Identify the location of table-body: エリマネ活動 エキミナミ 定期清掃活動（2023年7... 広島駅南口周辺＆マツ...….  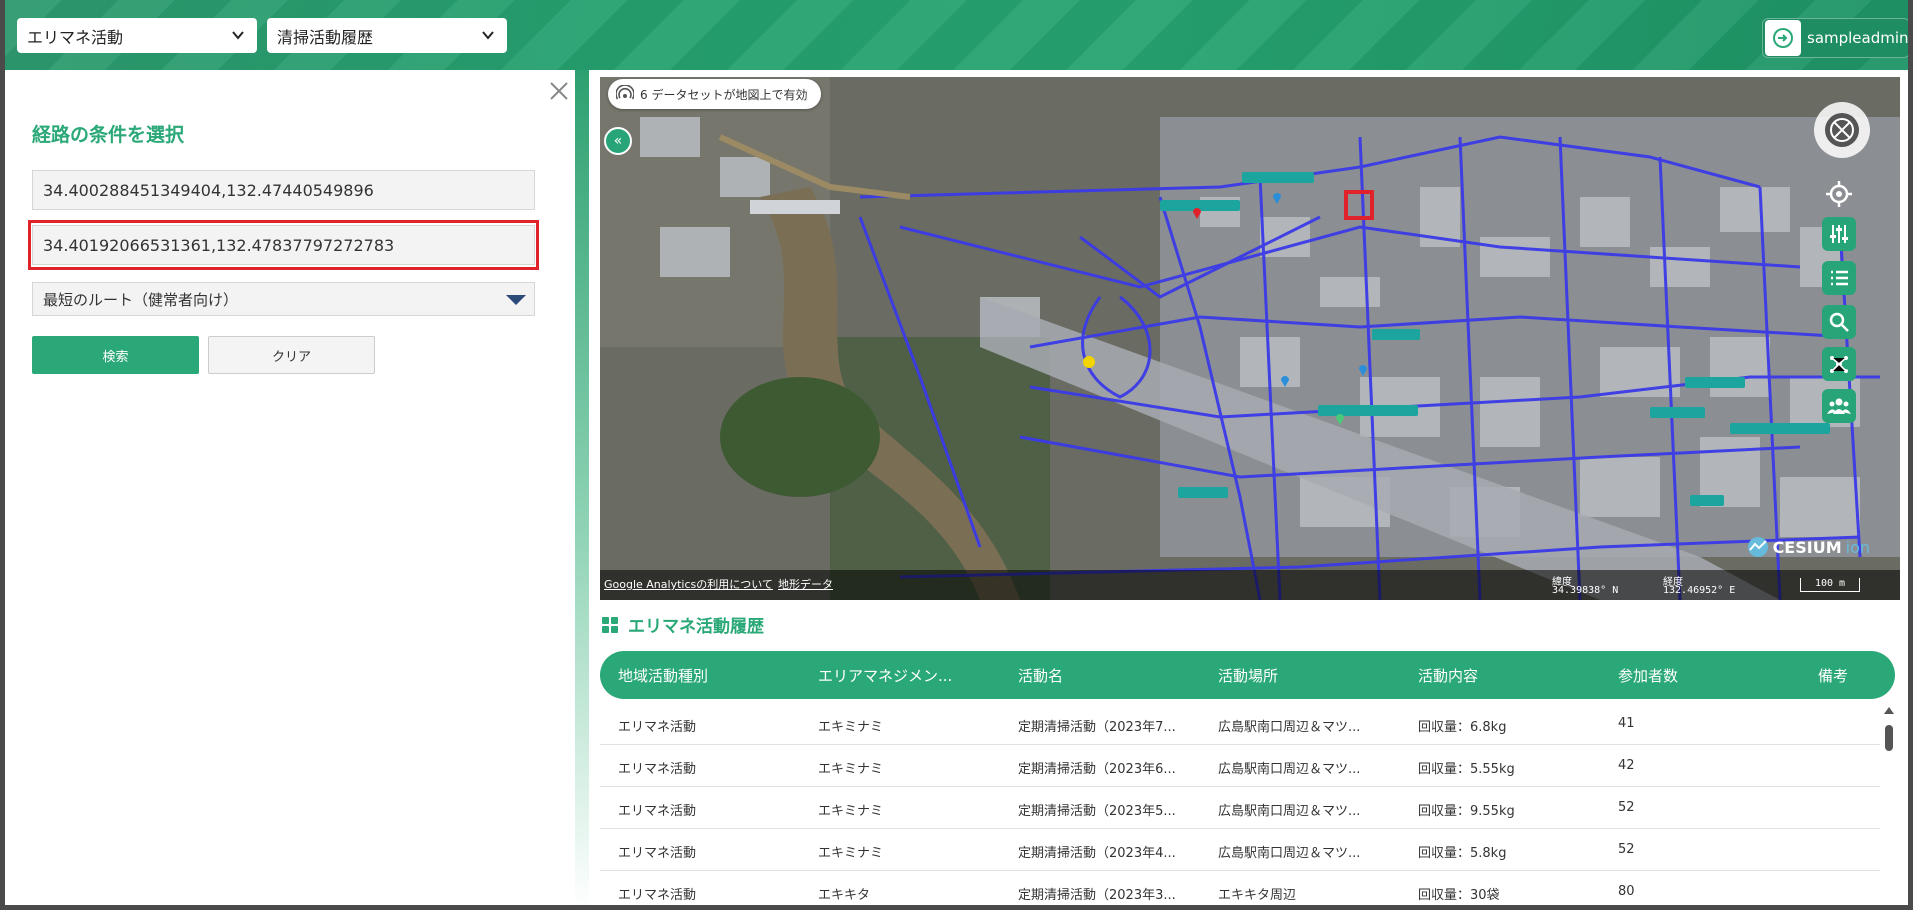
(1240, 804).